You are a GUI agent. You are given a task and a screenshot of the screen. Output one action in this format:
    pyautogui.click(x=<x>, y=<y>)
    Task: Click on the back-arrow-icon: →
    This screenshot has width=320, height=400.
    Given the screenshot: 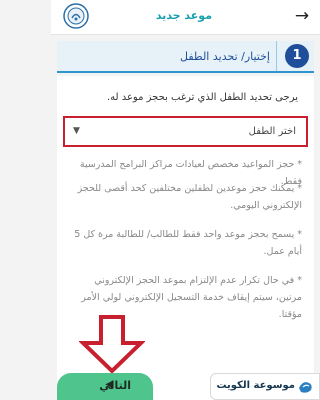 What is the action you would take?
    pyautogui.click(x=302, y=16)
    